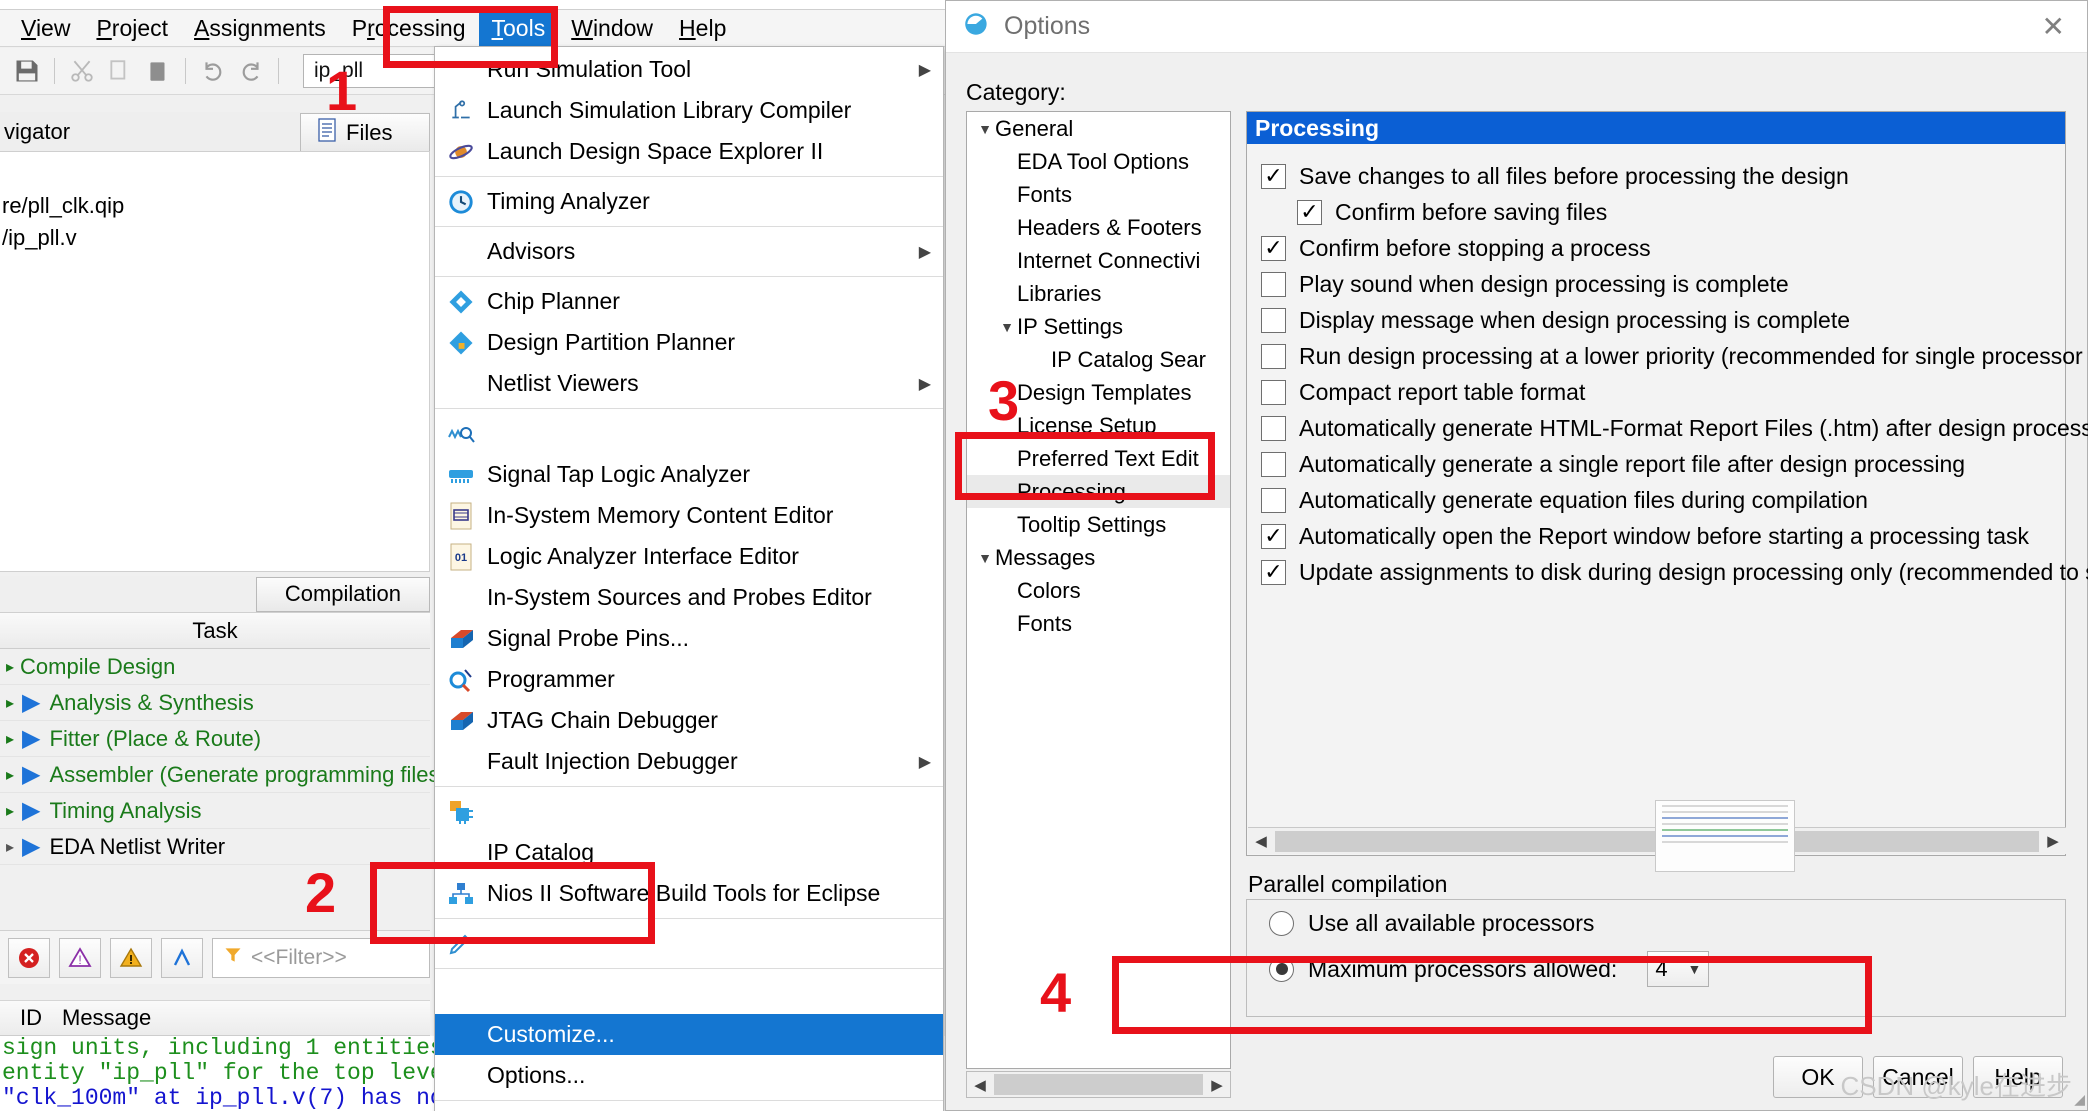 The width and height of the screenshot is (2088, 1111). I want to click on menu-project: Project, so click(132, 28).